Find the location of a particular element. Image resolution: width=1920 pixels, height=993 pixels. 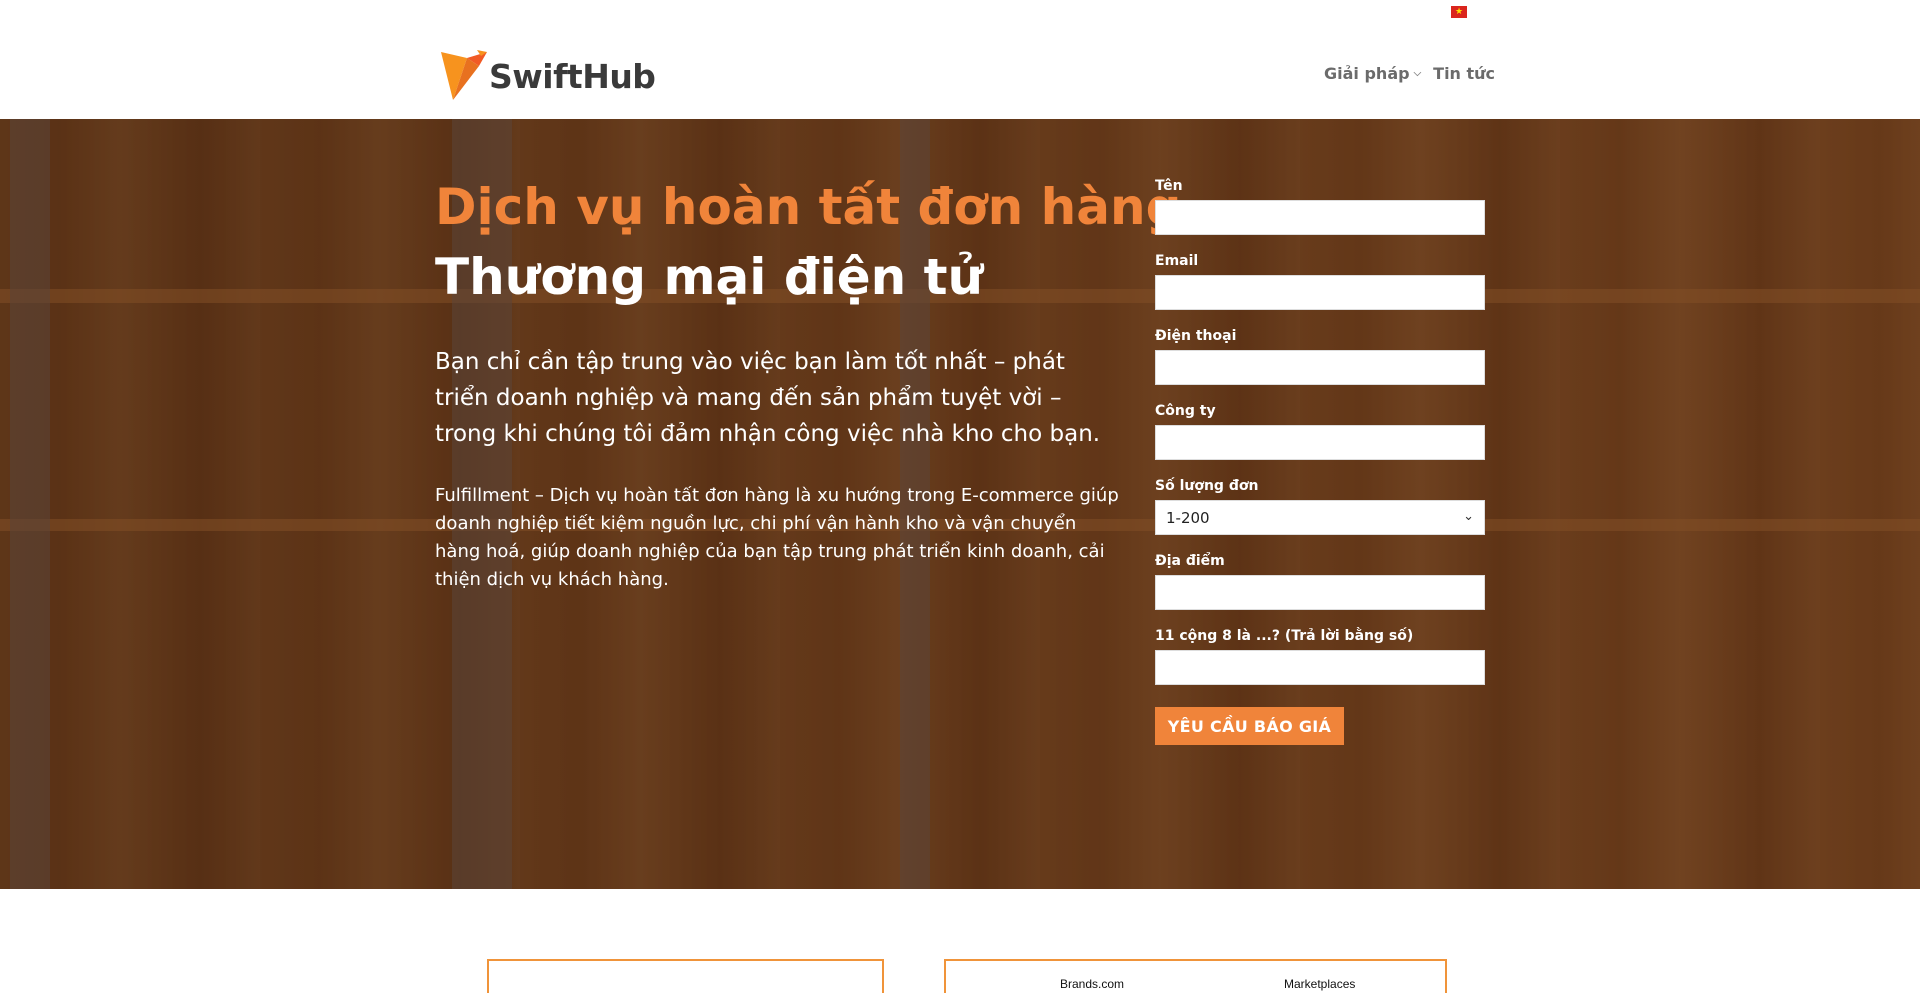

site-logo: SwiftHub is located at coordinates (552, 76).